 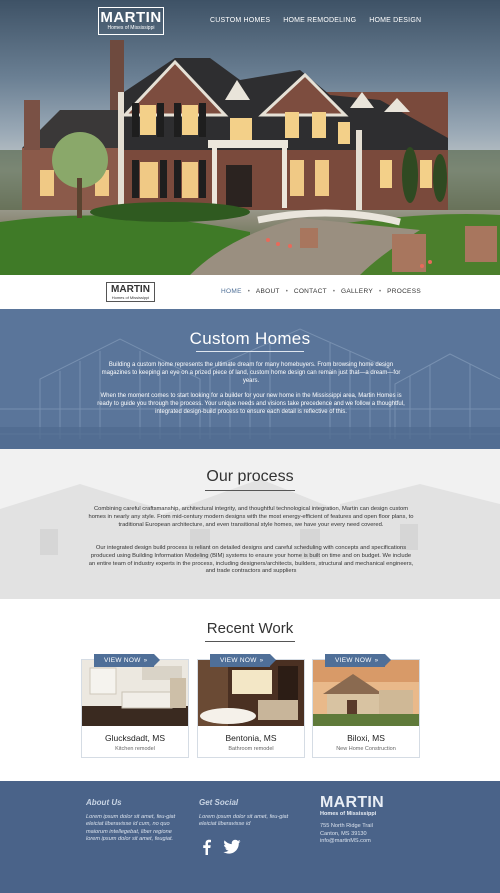 What do you see at coordinates (357, 291) in the screenshot?
I see `nav-gallery: GALLERY` at bounding box center [357, 291].